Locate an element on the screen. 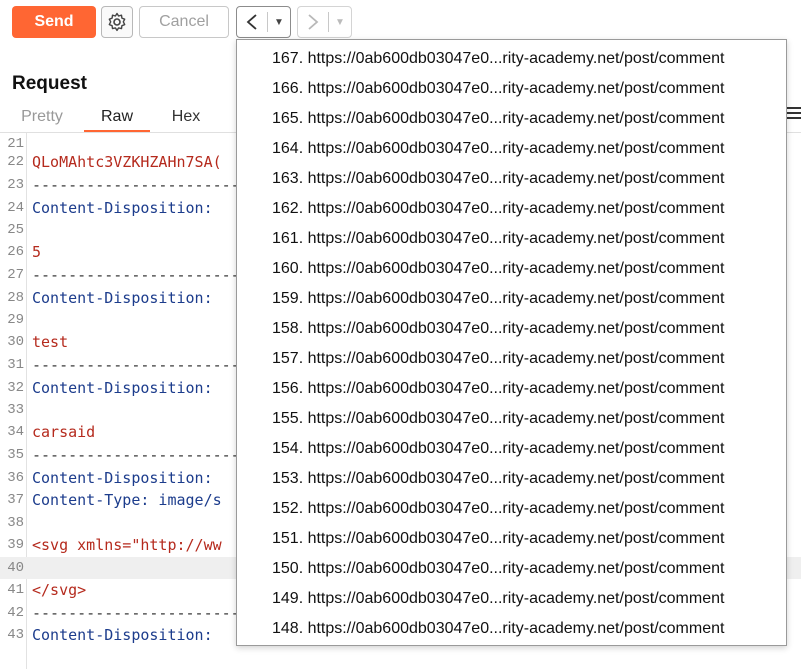 The width and height of the screenshot is (801, 669). code-text: carsaid is located at coordinates (64, 432).